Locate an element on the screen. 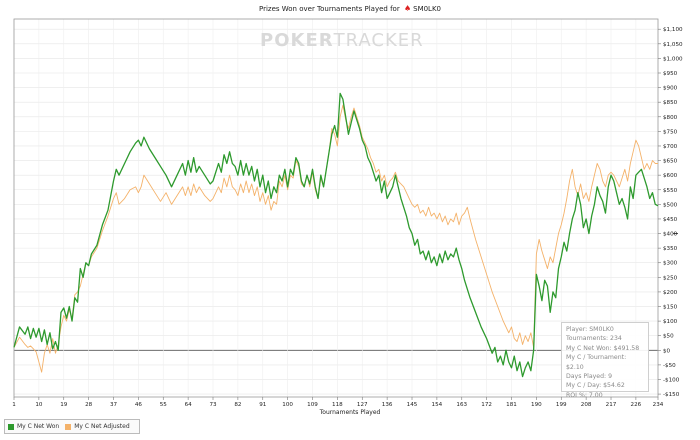 This screenshot has height=440, width=700. x-tick-label: 190 is located at coordinates (536, 405).